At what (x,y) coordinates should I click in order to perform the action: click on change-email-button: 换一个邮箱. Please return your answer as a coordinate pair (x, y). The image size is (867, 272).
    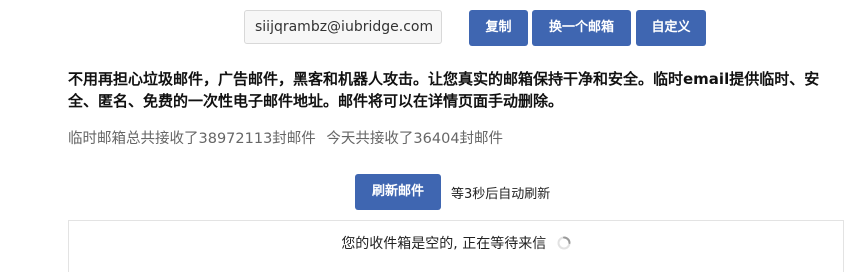
    Looking at the image, I should click on (581, 28).